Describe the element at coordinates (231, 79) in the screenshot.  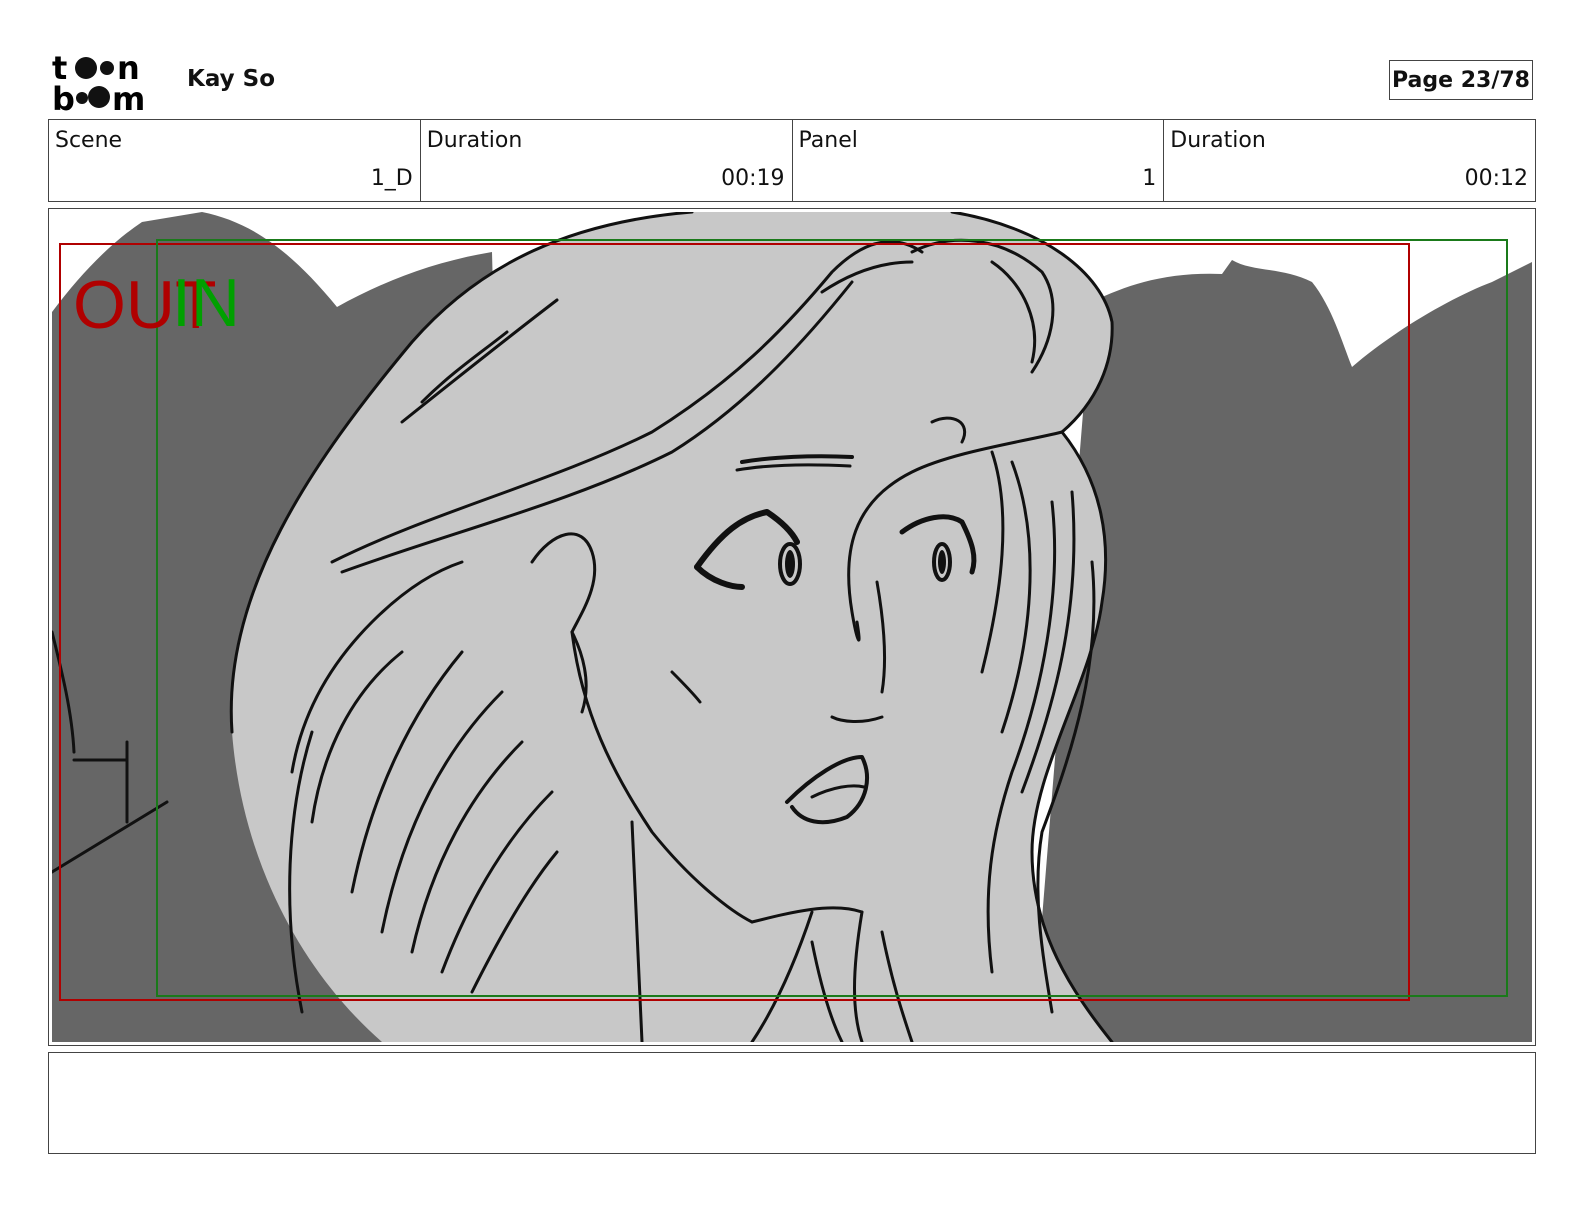
I see `author-name: Kay So` at that location.